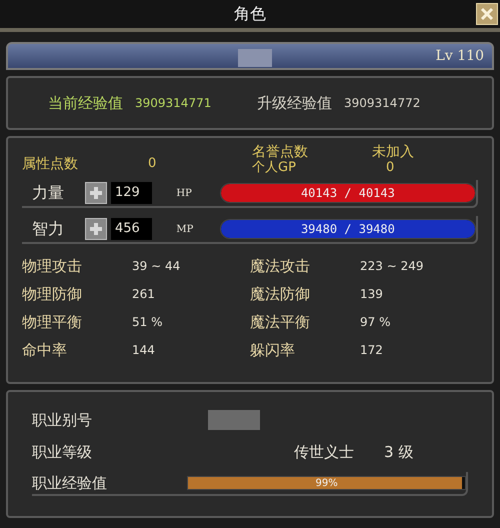  I want to click on stat-name: 物理攻击, so click(52, 266).